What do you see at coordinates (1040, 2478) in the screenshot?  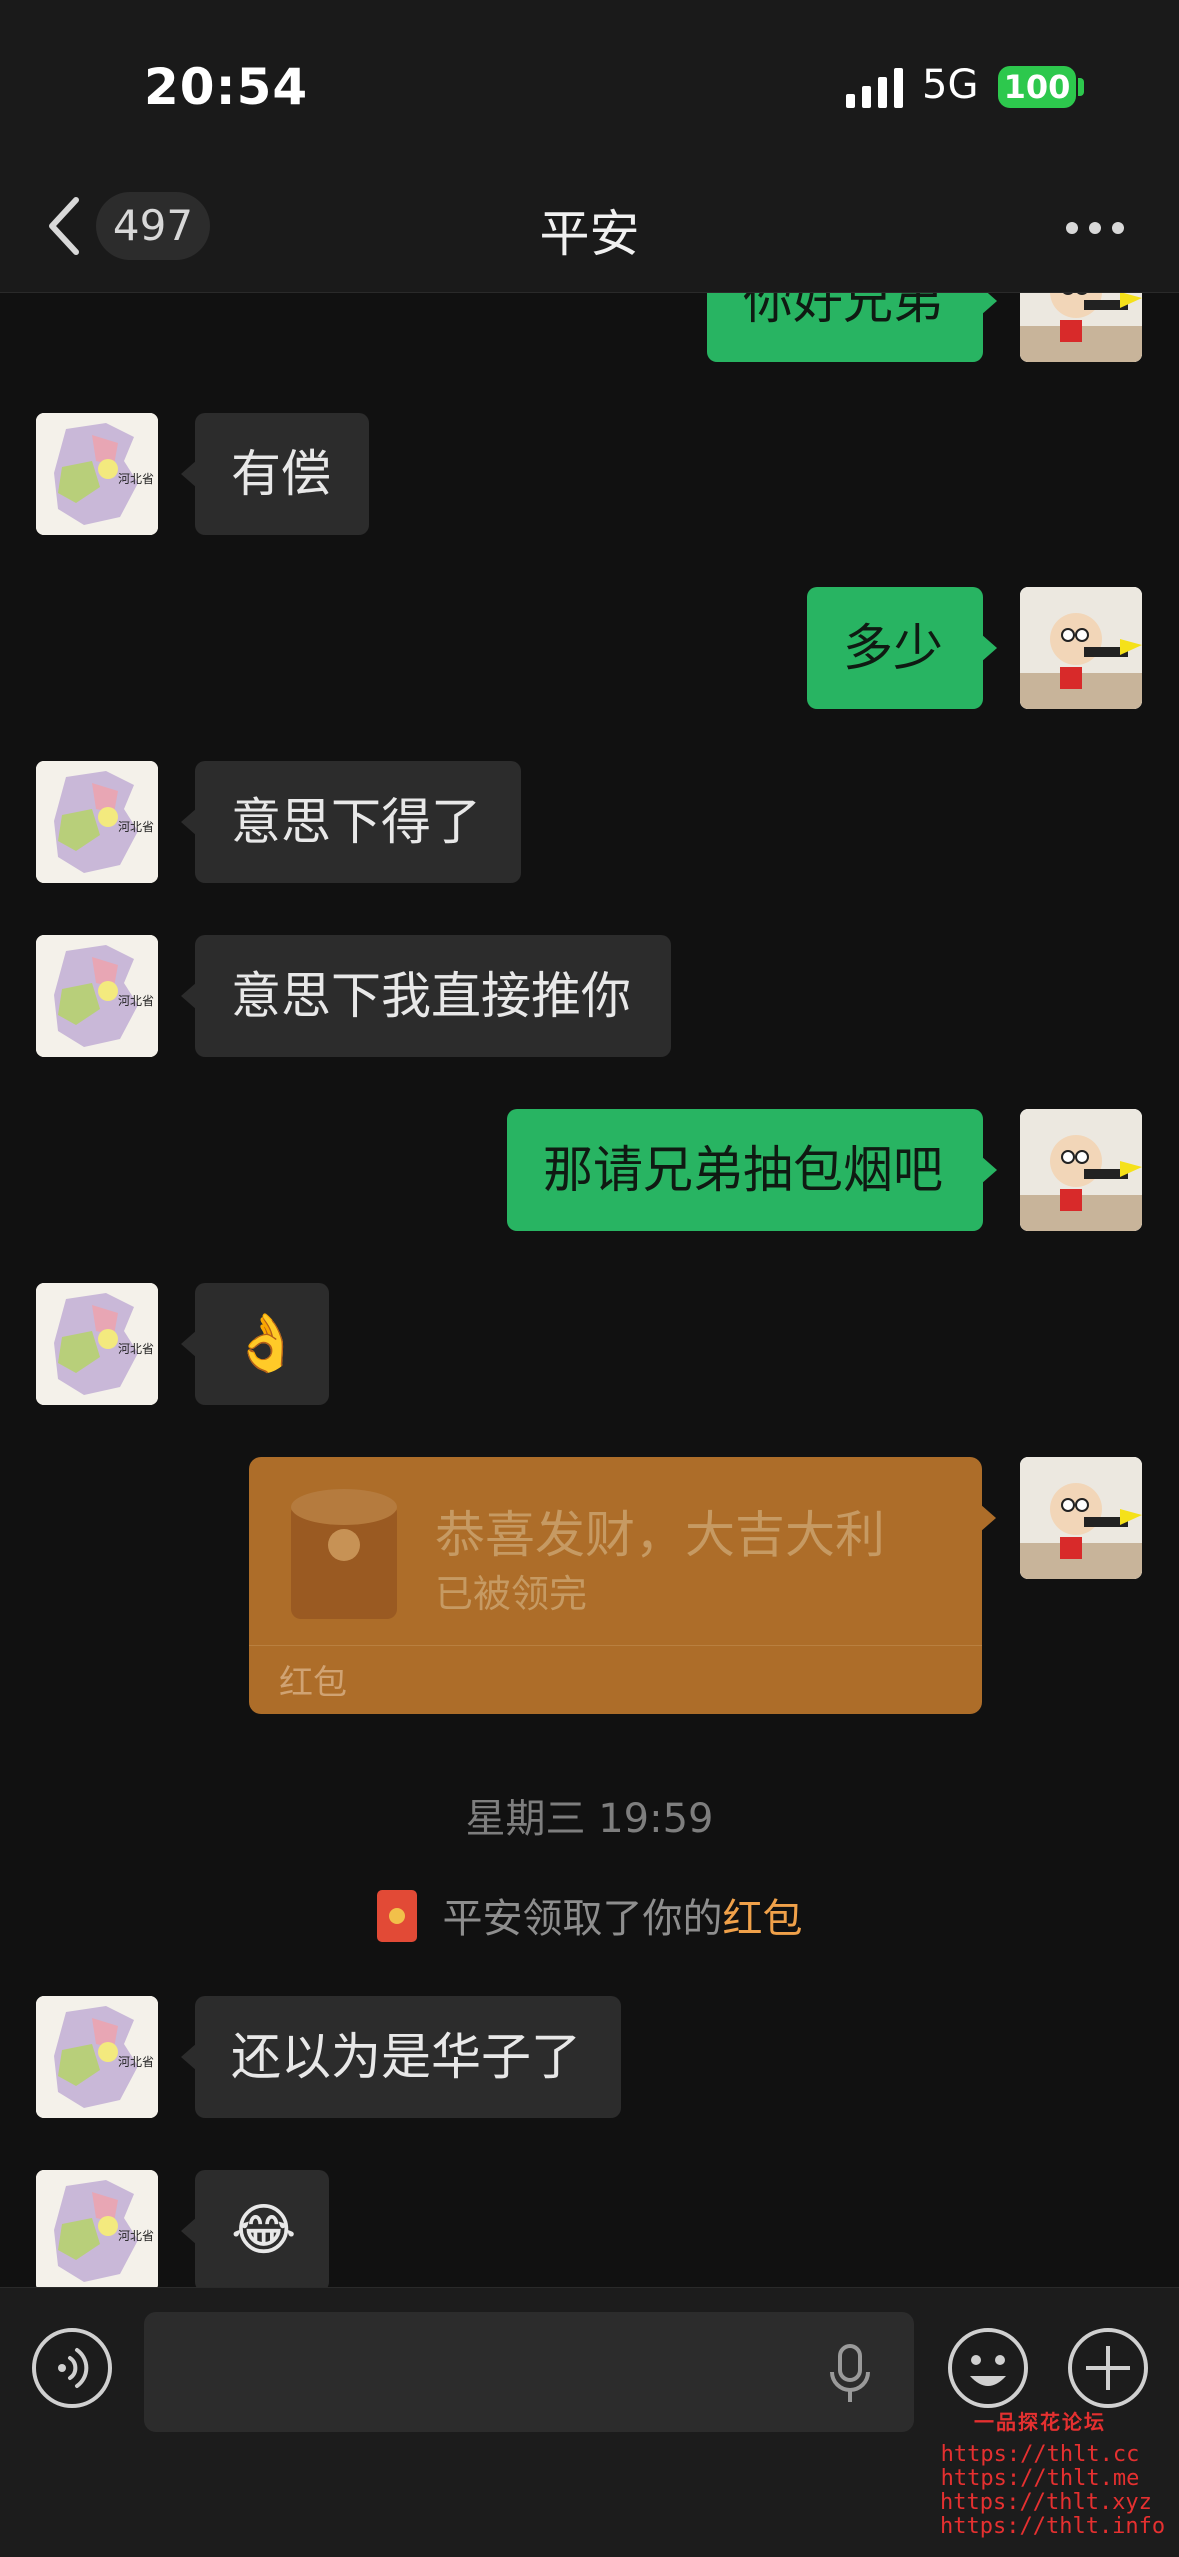 I see `watermark-link: https://thlt.me` at bounding box center [1040, 2478].